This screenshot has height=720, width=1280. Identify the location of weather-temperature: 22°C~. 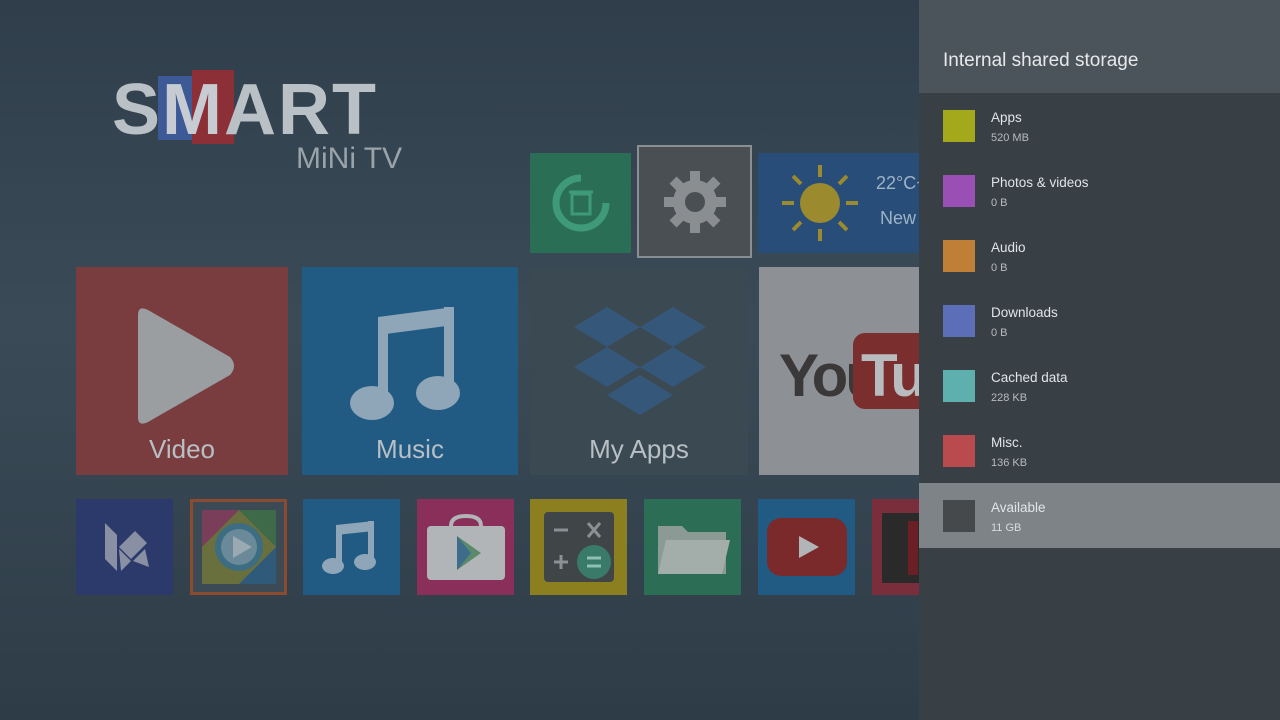
(898, 183).